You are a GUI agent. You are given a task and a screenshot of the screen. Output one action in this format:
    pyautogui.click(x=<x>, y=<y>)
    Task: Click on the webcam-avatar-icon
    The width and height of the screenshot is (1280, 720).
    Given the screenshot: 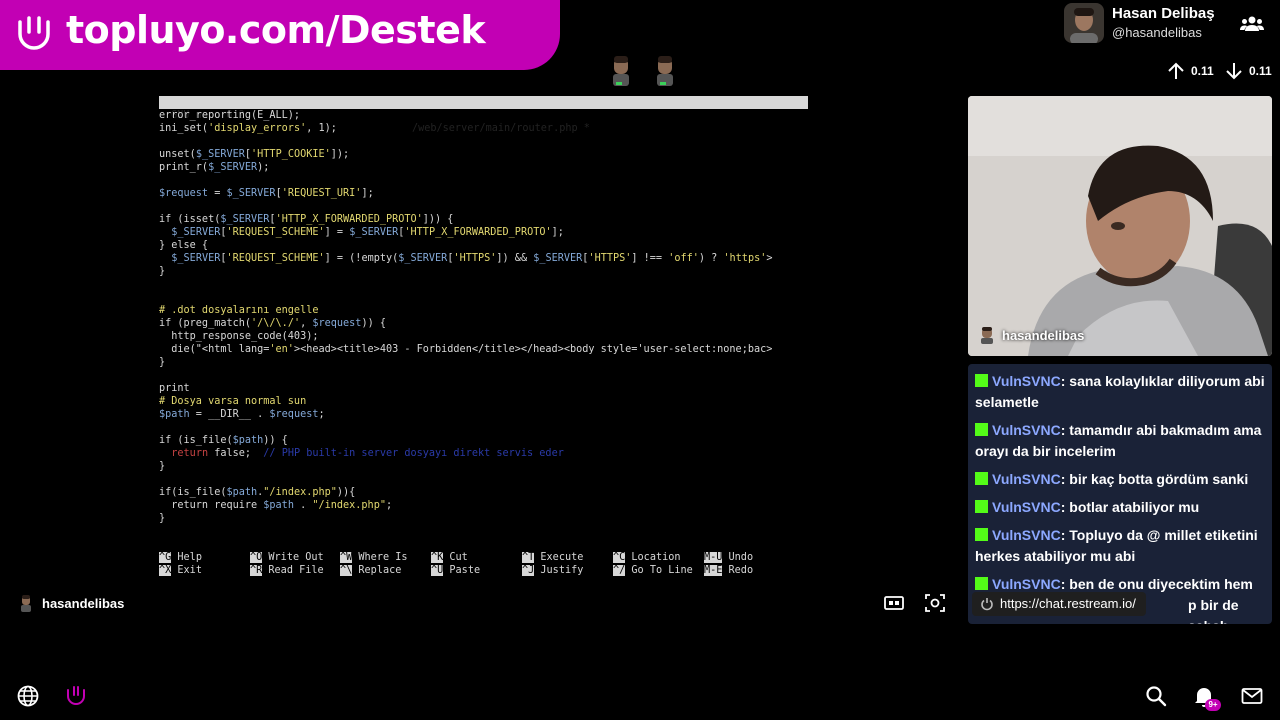 What is the action you would take?
    pyautogui.click(x=987, y=335)
    